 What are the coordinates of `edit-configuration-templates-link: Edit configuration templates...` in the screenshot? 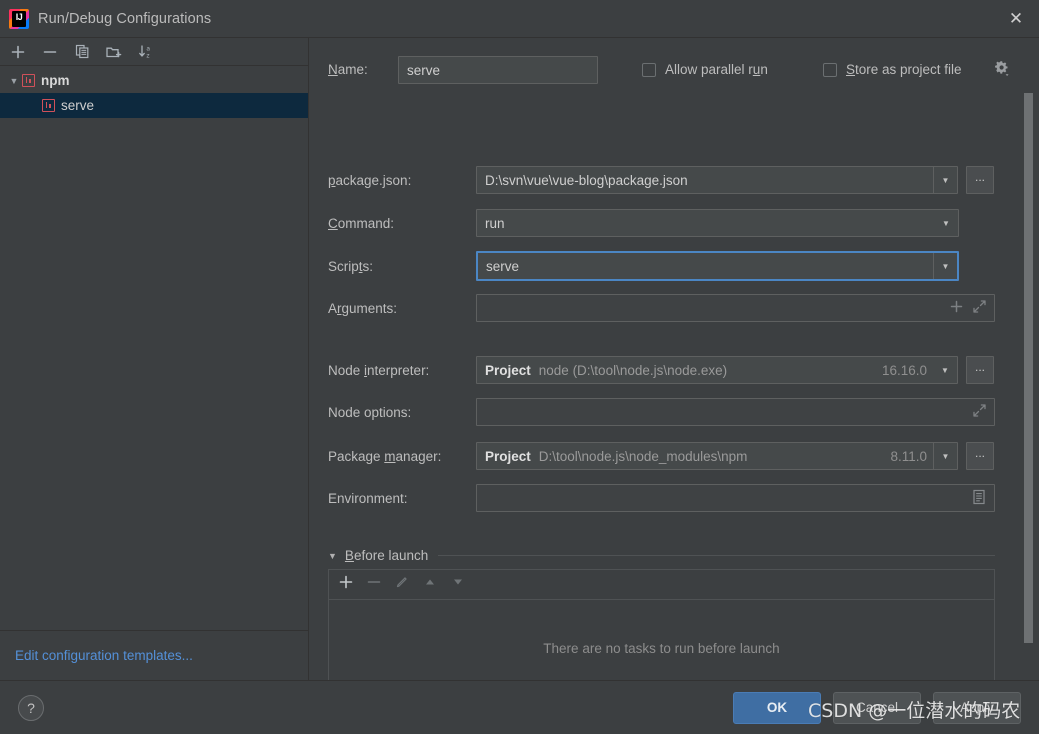 It's located at (104, 655).